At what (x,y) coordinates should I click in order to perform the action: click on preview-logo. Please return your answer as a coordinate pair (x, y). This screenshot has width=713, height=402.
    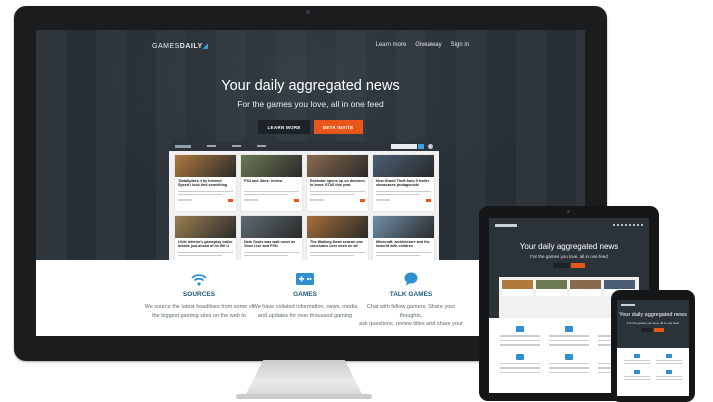
    Looking at the image, I should click on (183, 146).